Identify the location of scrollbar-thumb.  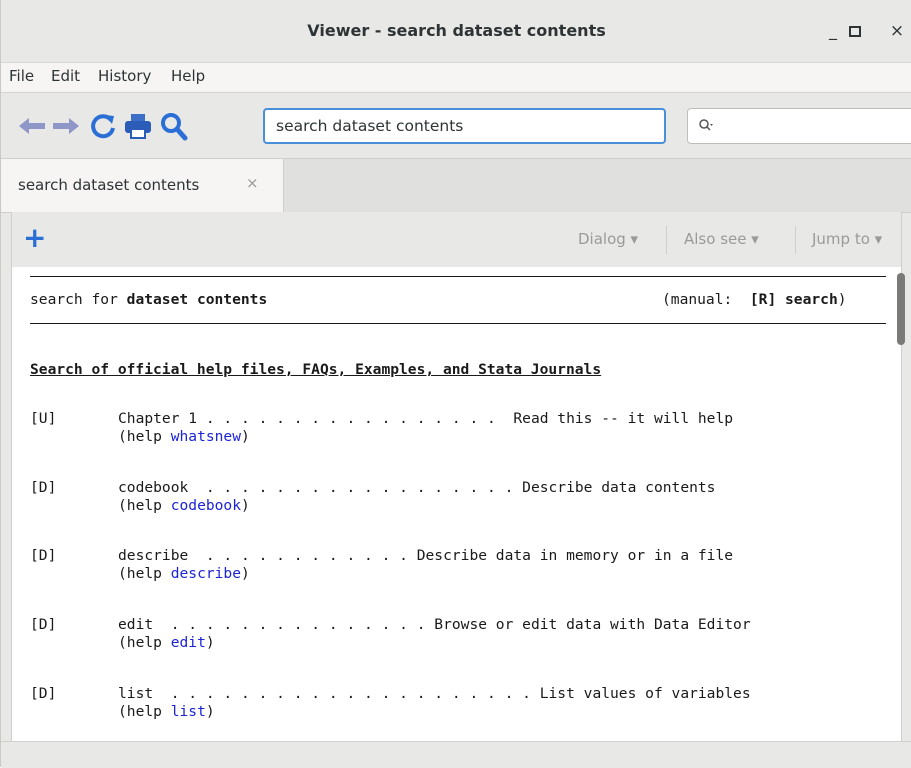
(901, 309).